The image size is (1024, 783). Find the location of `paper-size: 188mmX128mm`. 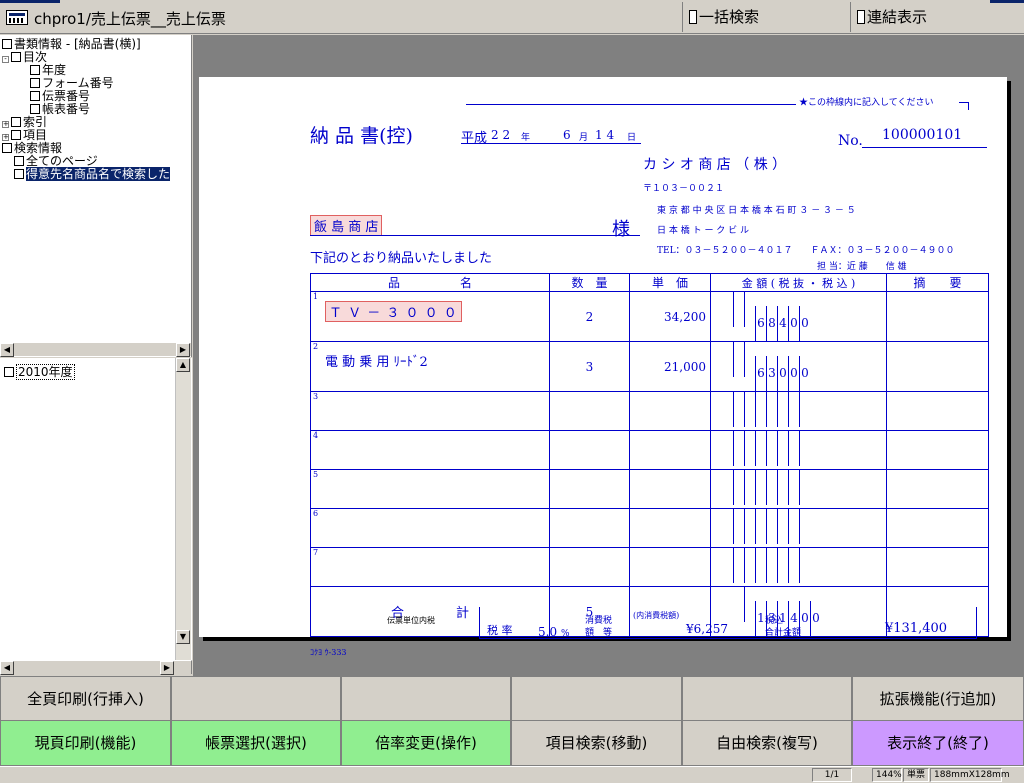

paper-size: 188mmX128mm is located at coordinates (970, 775).